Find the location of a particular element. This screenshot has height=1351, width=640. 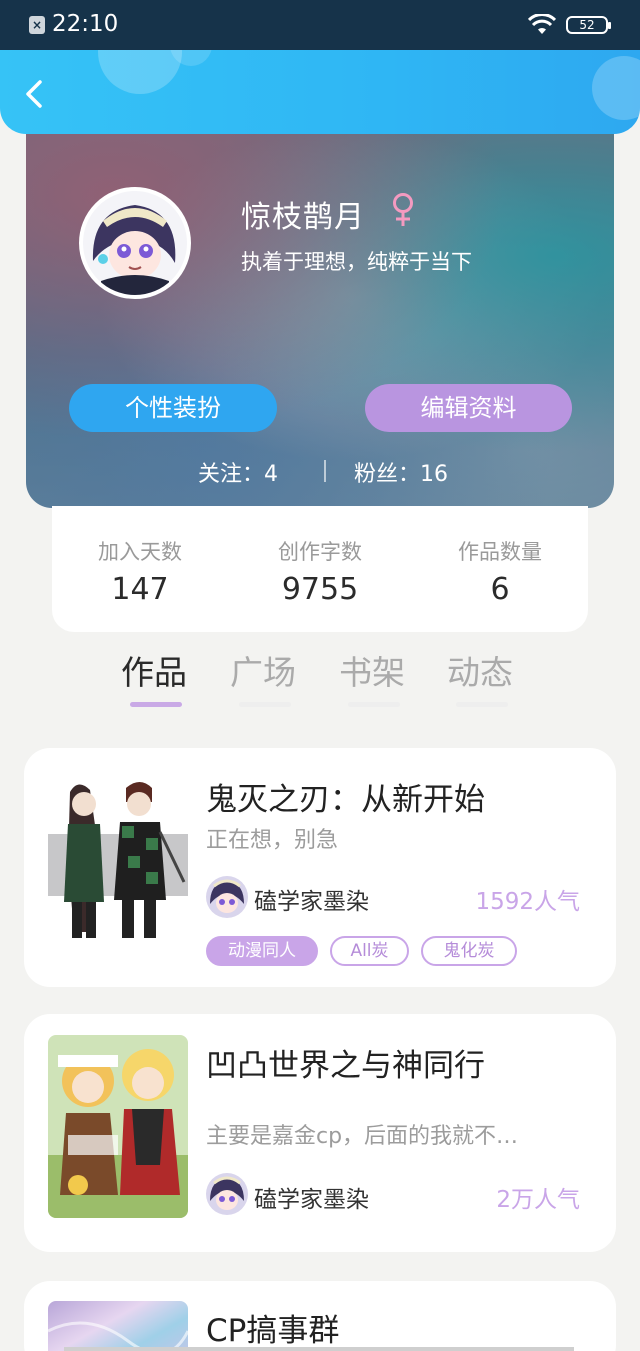

username: 惊枝鹊月 is located at coordinates (303, 217).